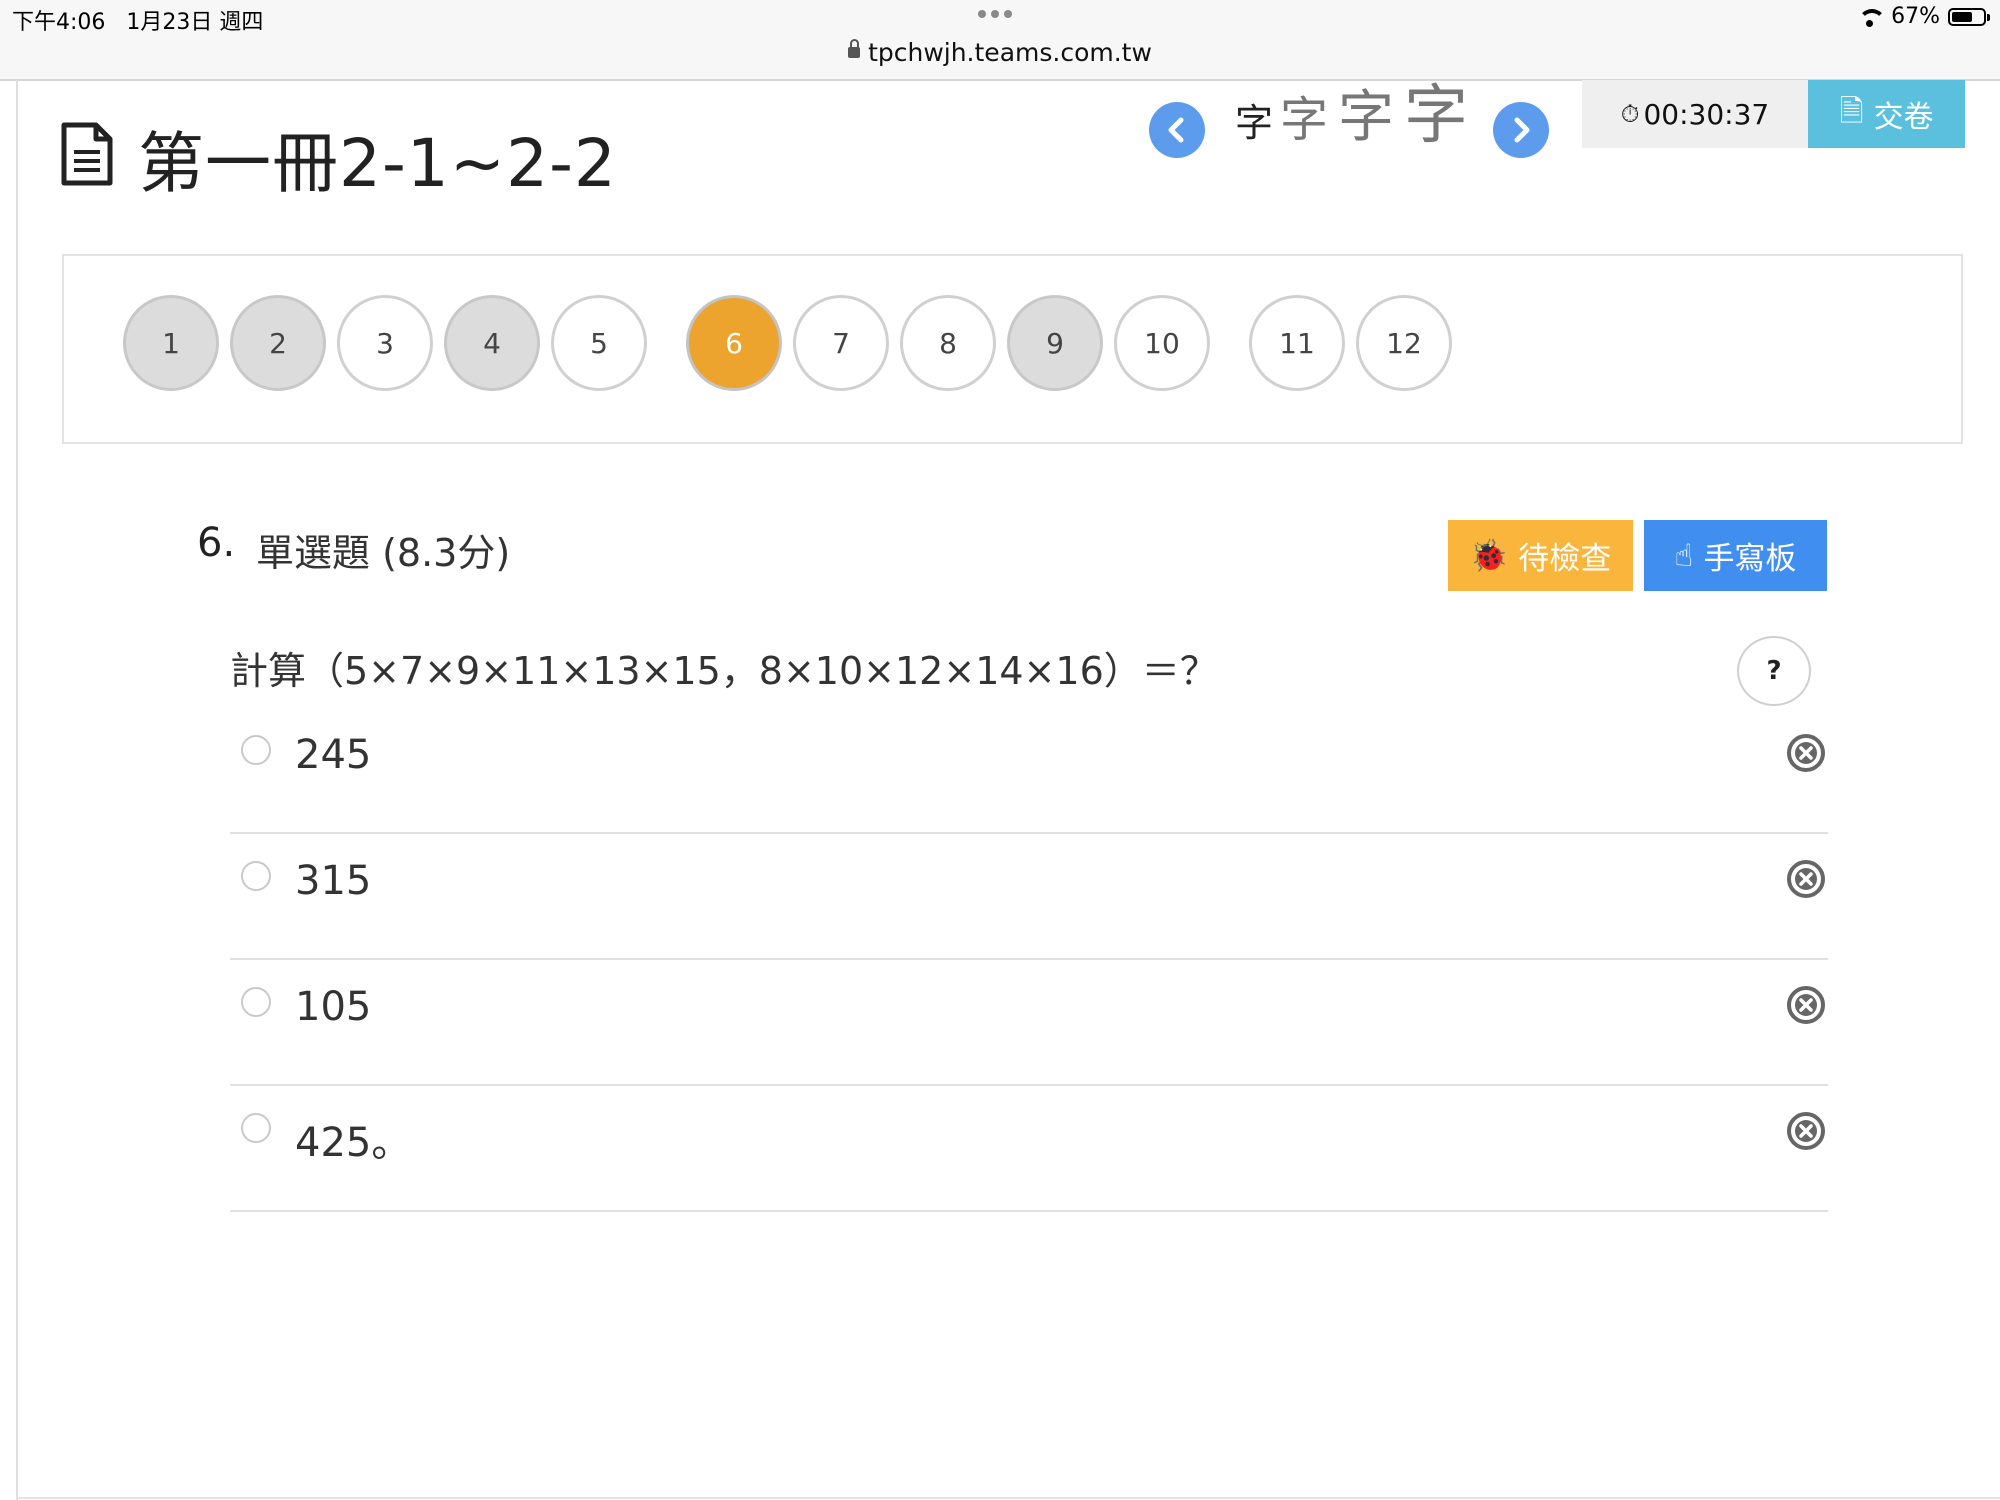  I want to click on question-button-4: 4, so click(492, 343).